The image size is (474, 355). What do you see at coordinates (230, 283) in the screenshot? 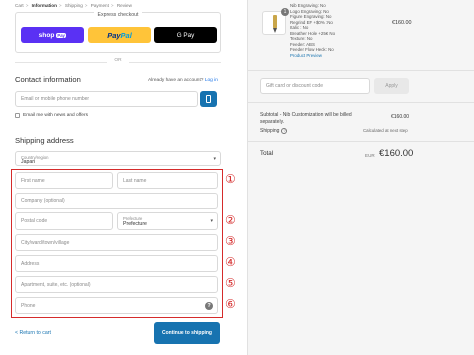
I see `annotation-number-5: ⑤` at bounding box center [230, 283].